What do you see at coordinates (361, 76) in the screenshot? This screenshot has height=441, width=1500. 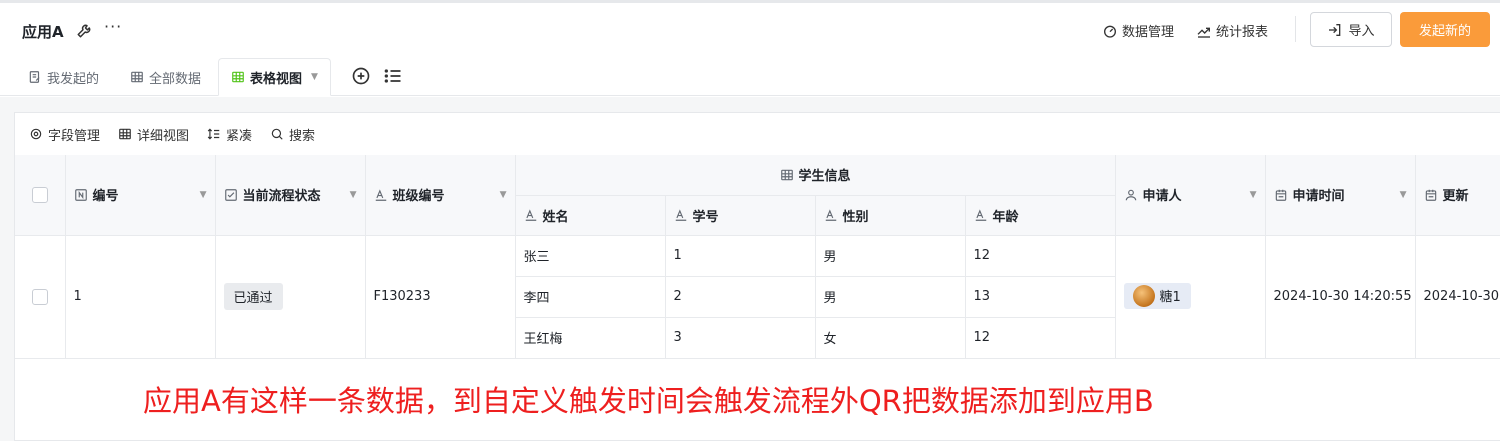 I see `add-view-icon` at bounding box center [361, 76].